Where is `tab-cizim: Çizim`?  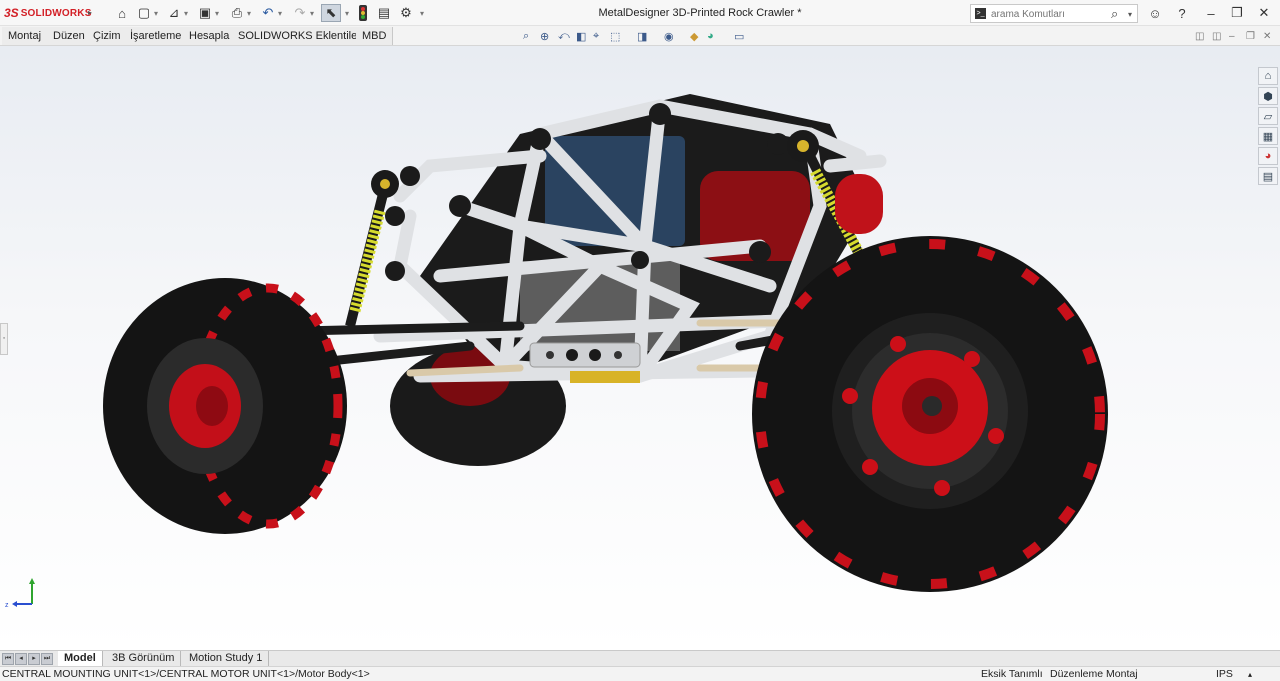 tab-cizim: Çizim is located at coordinates (107, 36).